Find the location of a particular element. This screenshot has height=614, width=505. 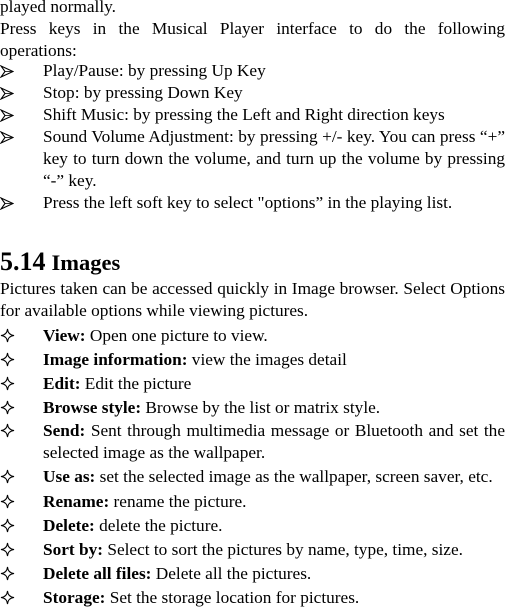

list-item: Play/Pause: by pressing Up Key is located at coordinates (252, 71).